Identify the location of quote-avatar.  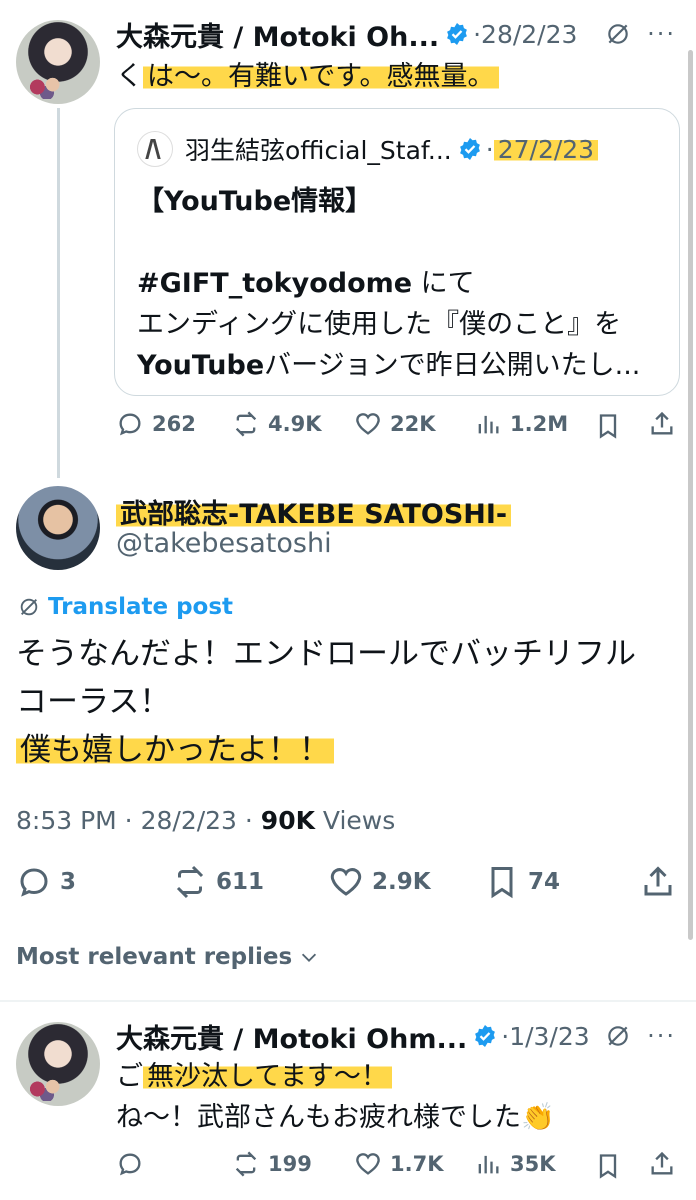
(155, 149).